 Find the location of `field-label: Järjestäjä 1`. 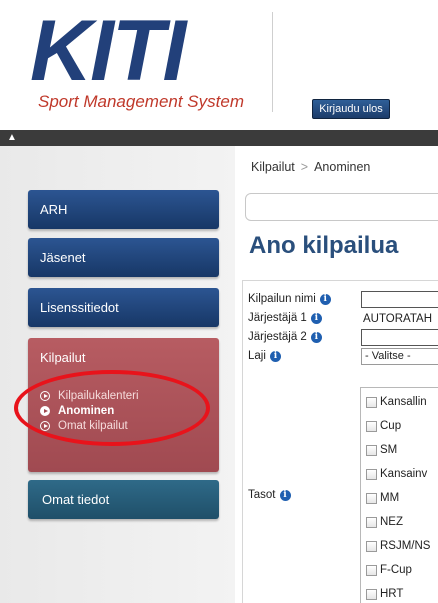

field-label: Järjestäjä 1 is located at coordinates (277, 318).